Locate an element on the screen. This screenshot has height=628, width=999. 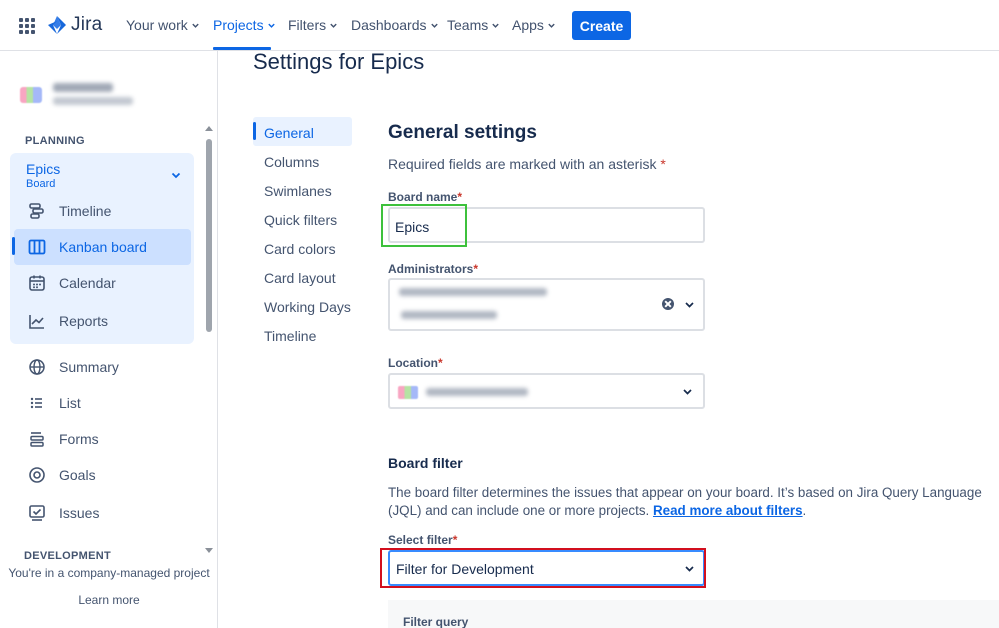
filter-query-label: Filter query is located at coordinates (436, 621).